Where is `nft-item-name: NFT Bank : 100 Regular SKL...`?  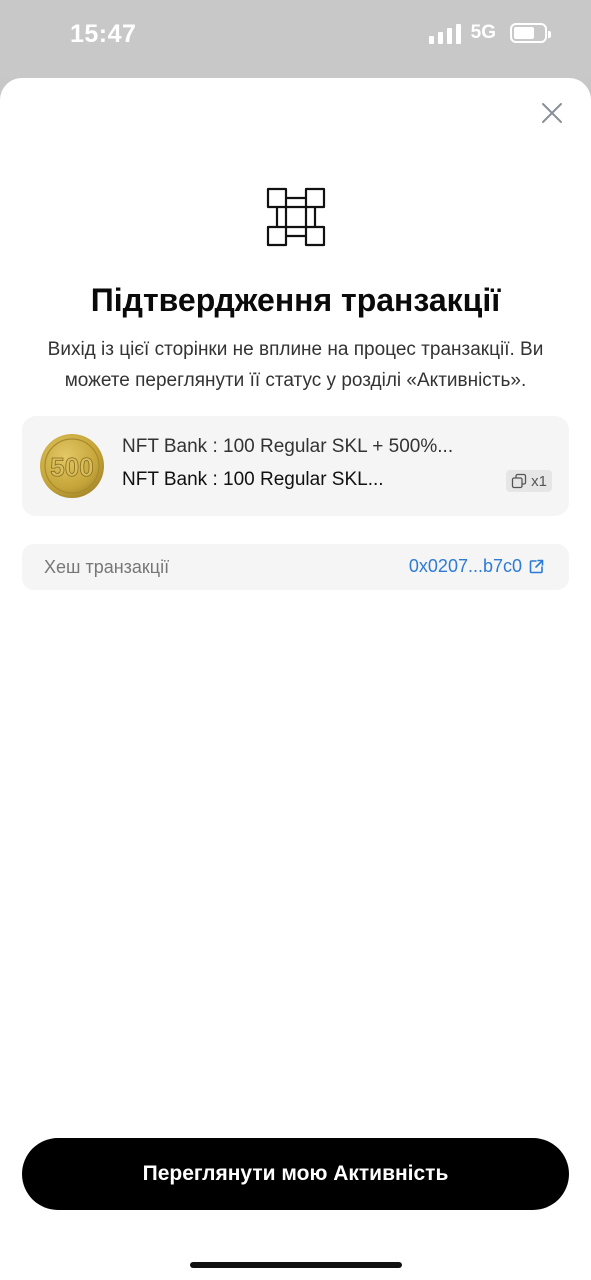
nft-item-name: NFT Bank : 100 Regular SKL... is located at coordinates (253, 479).